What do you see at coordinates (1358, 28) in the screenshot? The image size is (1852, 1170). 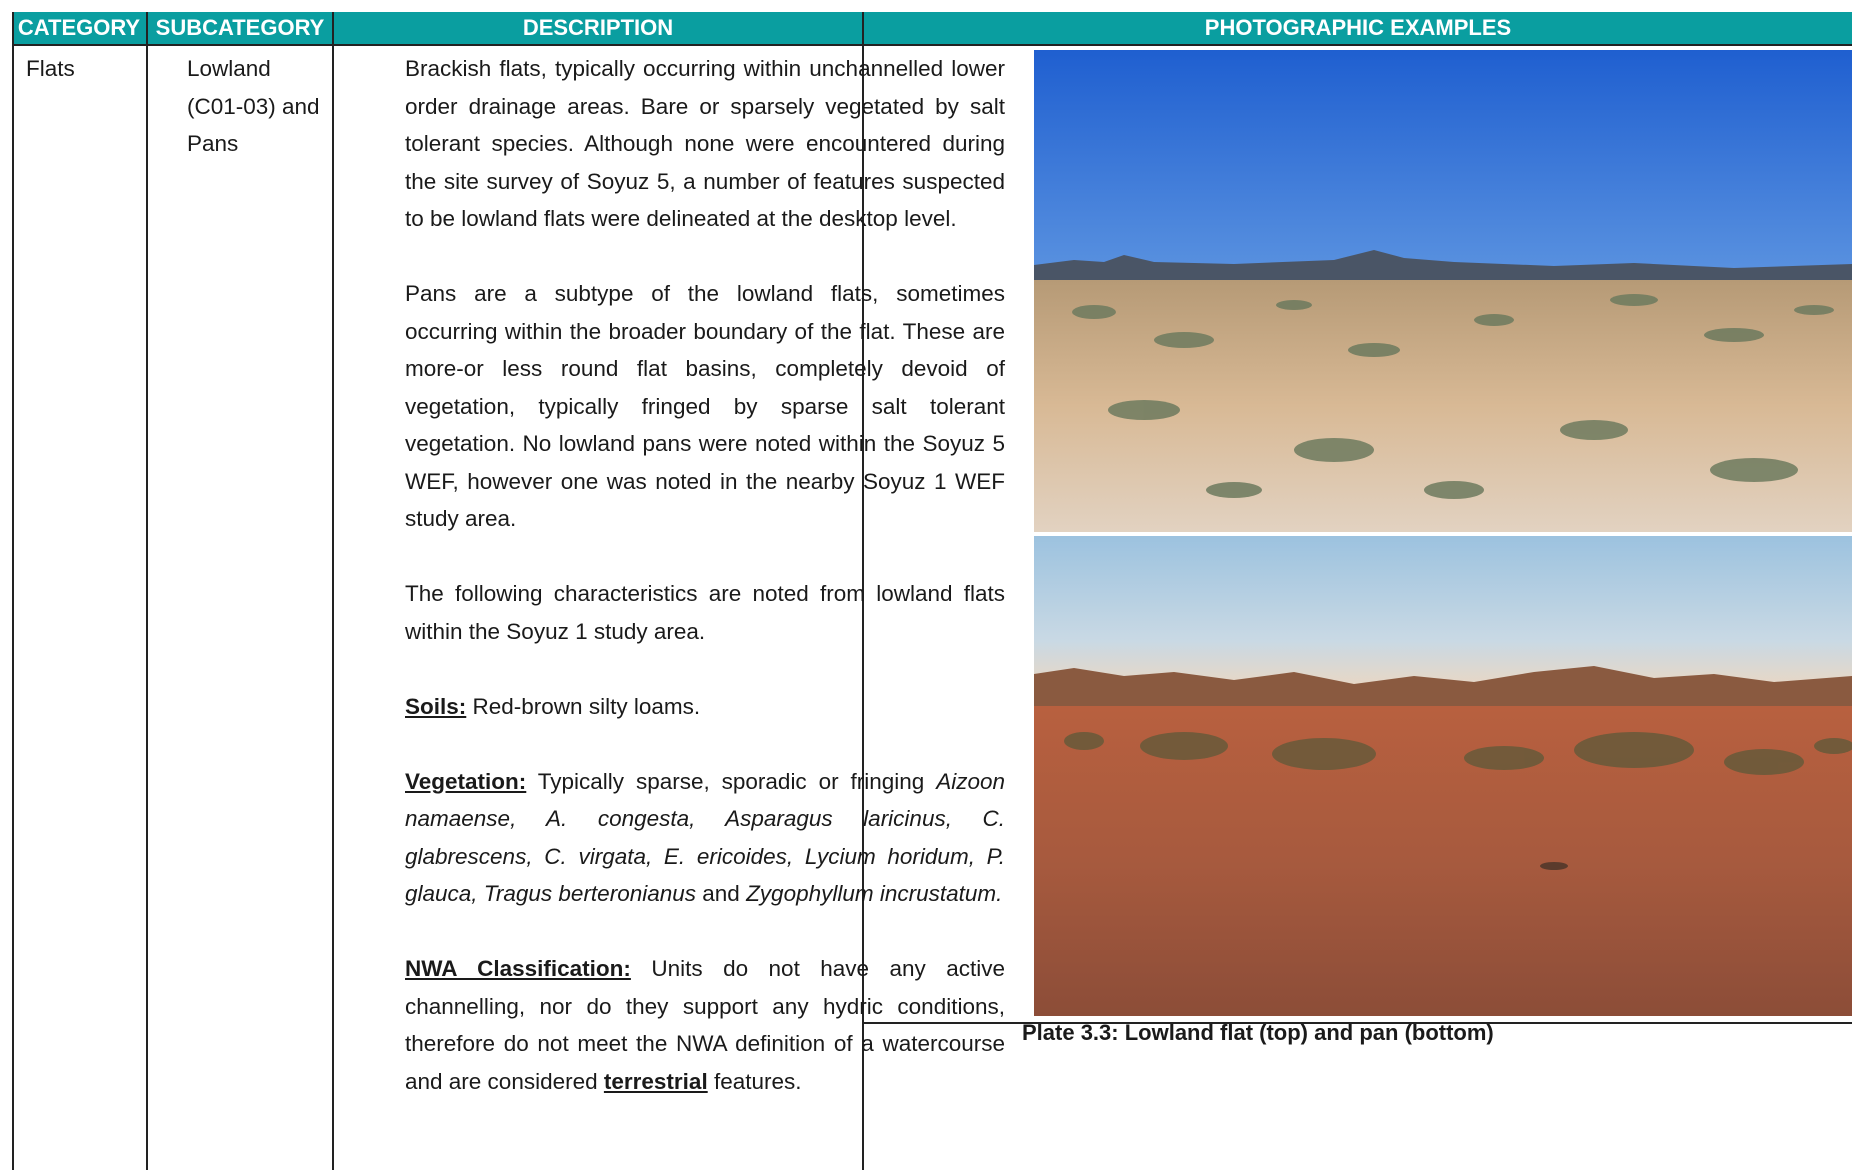 I see `header-photographic-examples: PHOTOGRAPHIC EXAMPLES` at bounding box center [1358, 28].